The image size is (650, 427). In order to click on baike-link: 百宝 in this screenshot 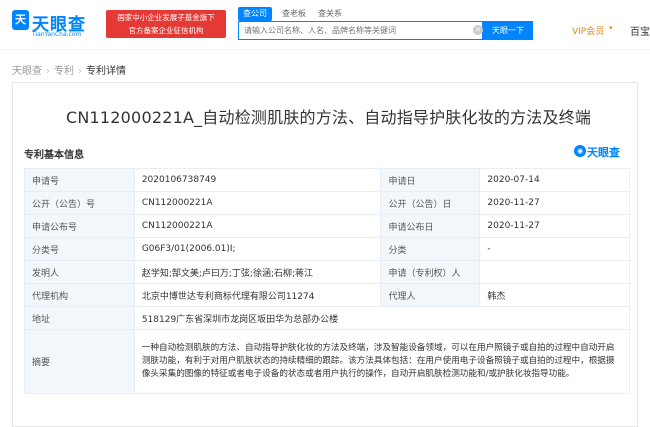, I will do `click(640, 30)`.